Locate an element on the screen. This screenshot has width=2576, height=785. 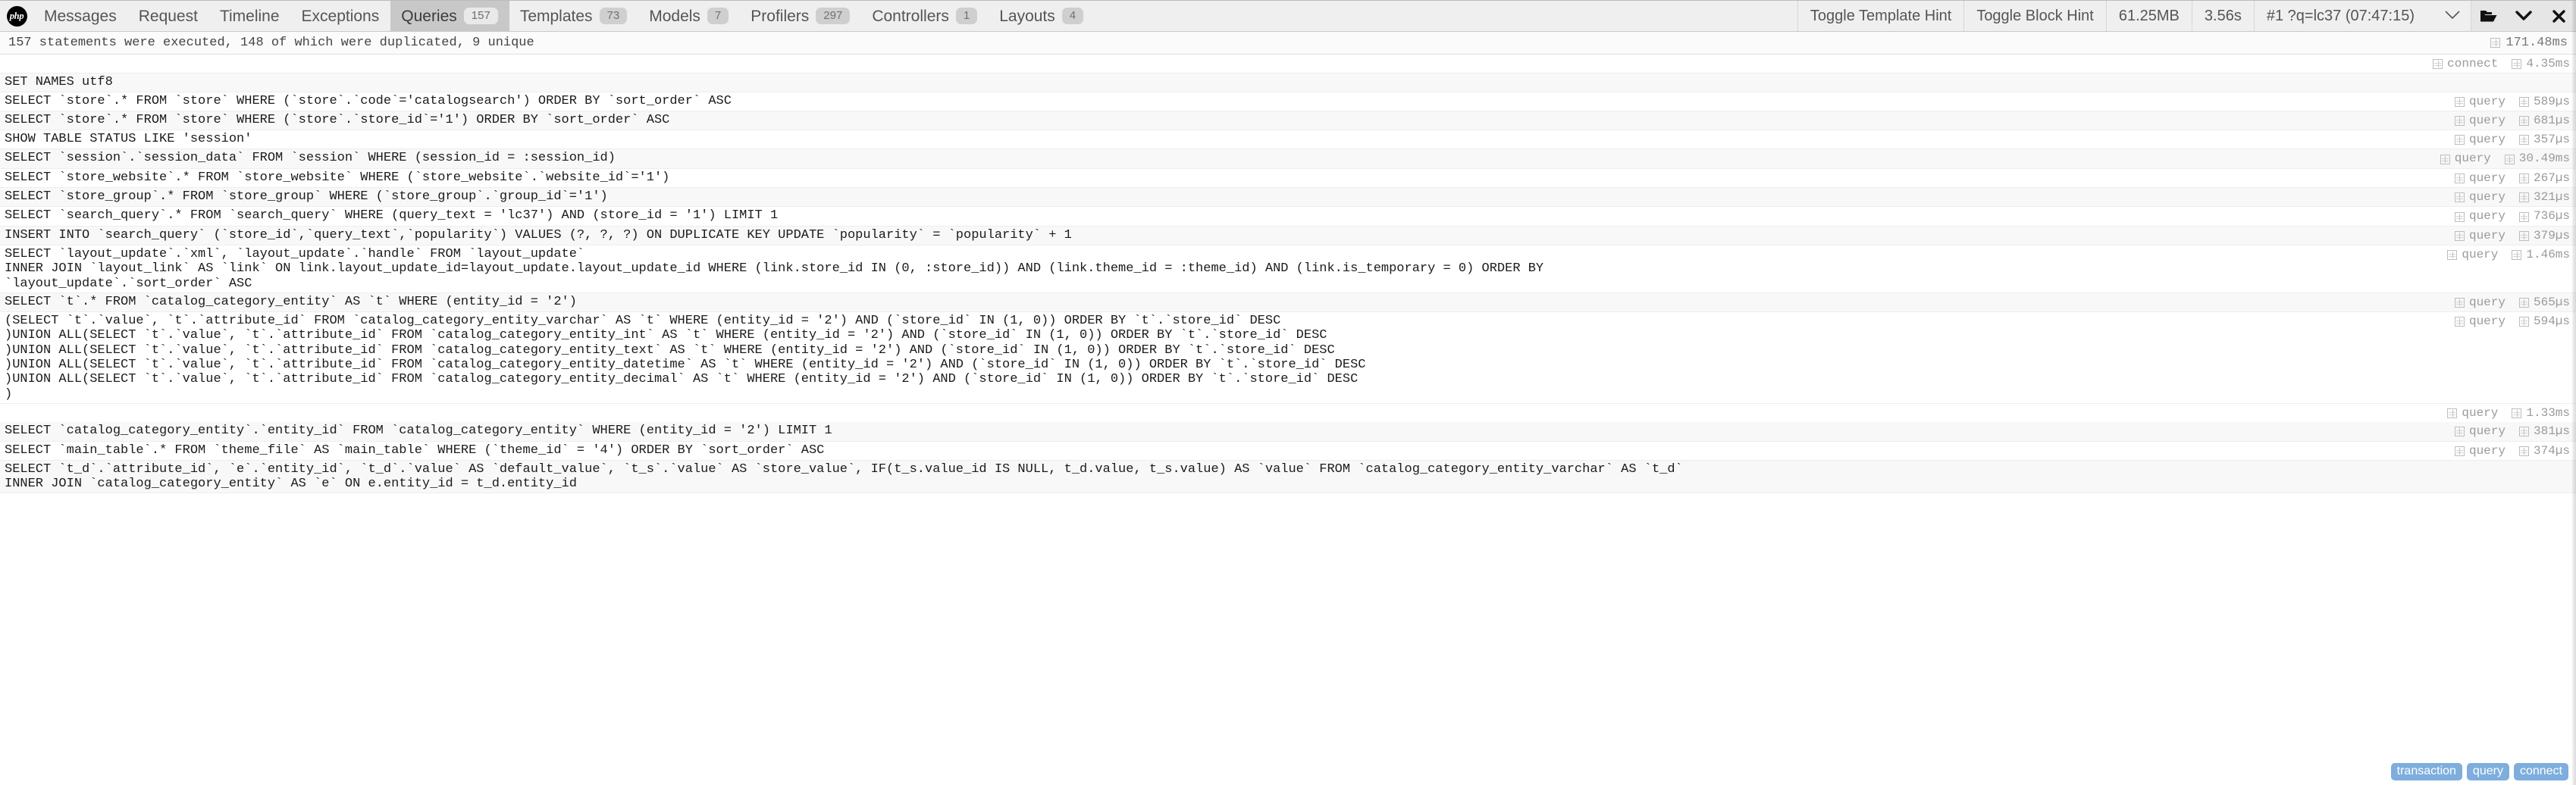
tab-timeline: Timeline is located at coordinates (250, 16).